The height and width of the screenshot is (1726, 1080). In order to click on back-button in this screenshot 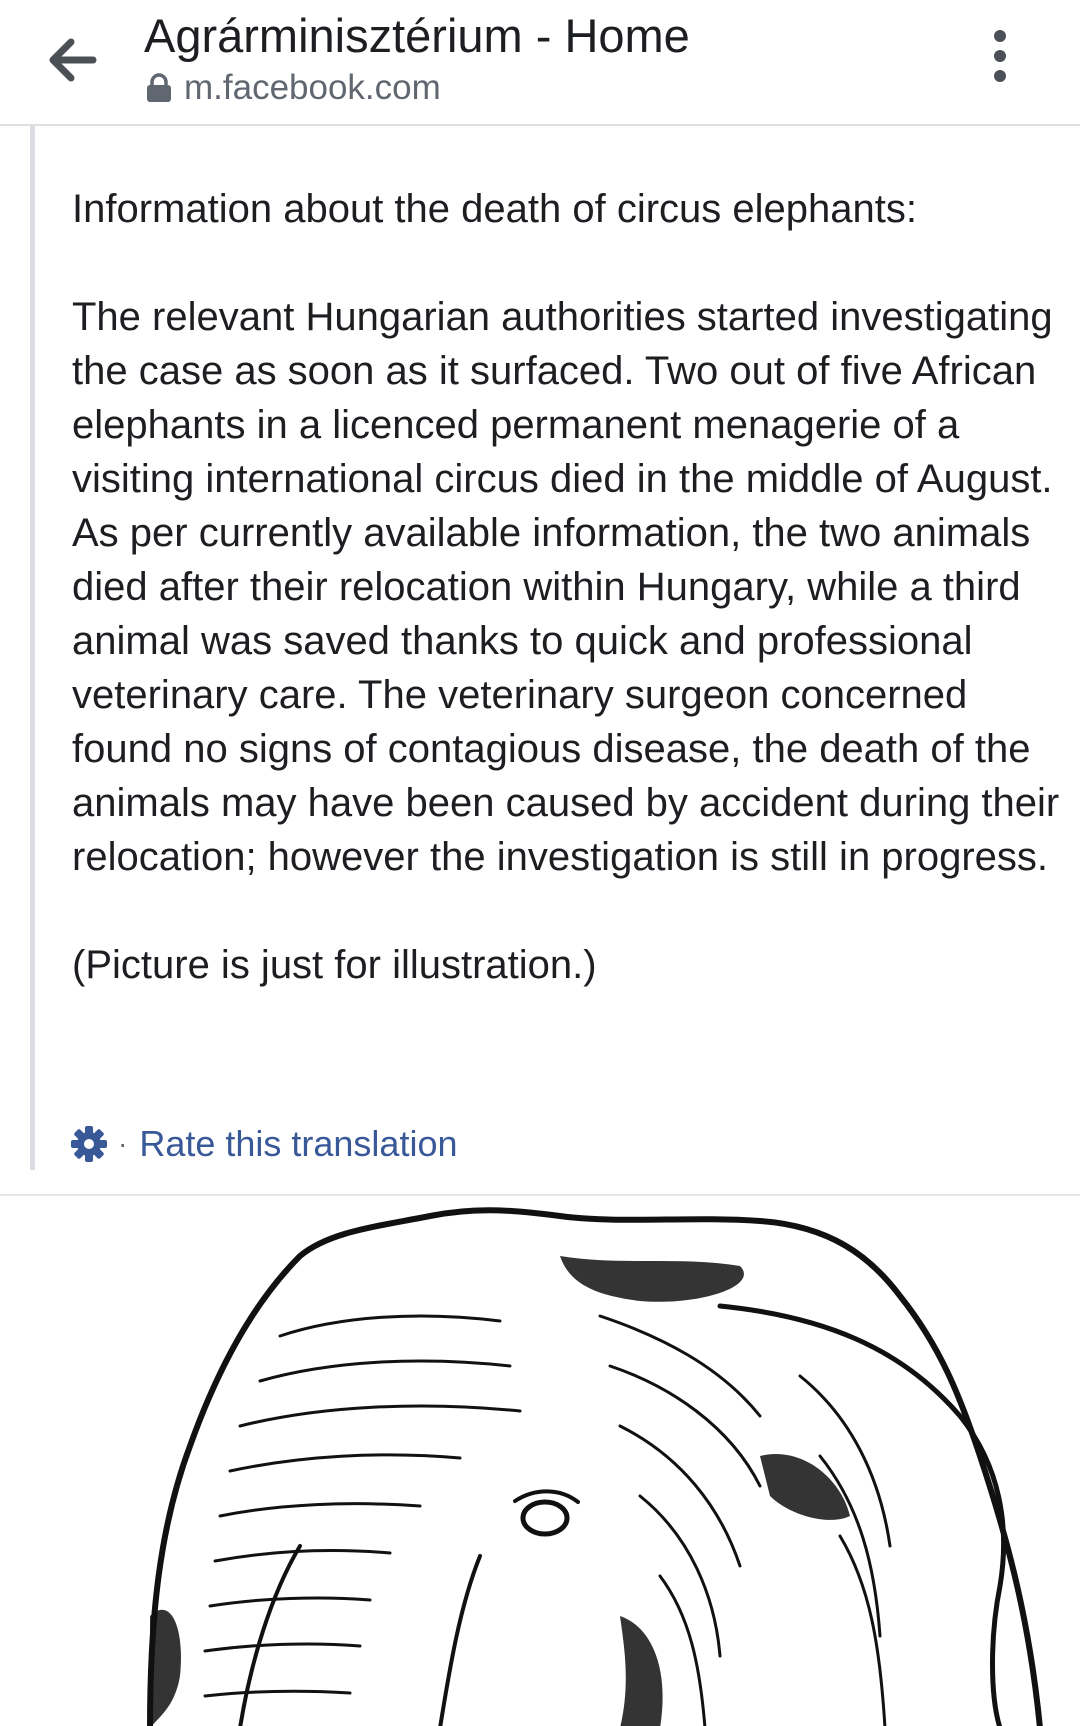, I will do `click(72, 60)`.